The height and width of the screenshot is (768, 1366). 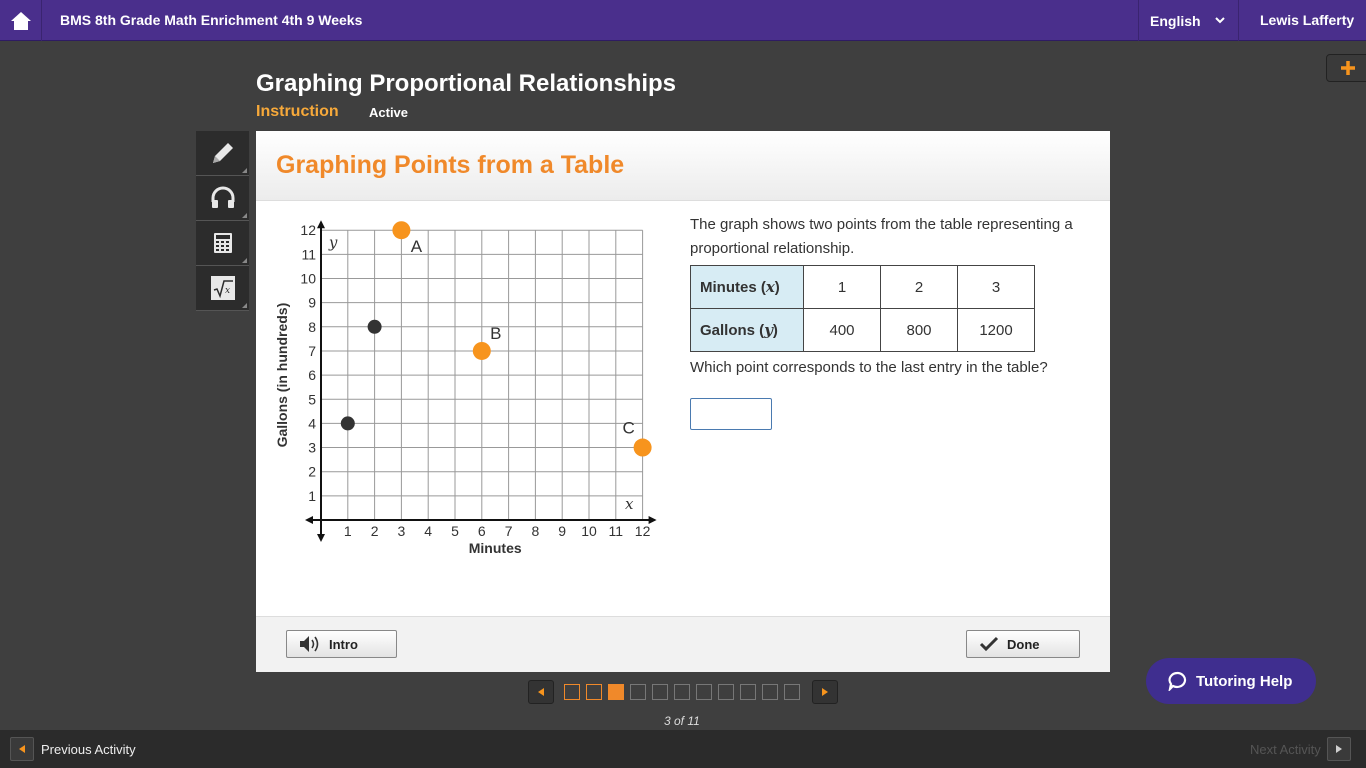 I want to click on x-tick-label: 8, so click(x=536, y=531).